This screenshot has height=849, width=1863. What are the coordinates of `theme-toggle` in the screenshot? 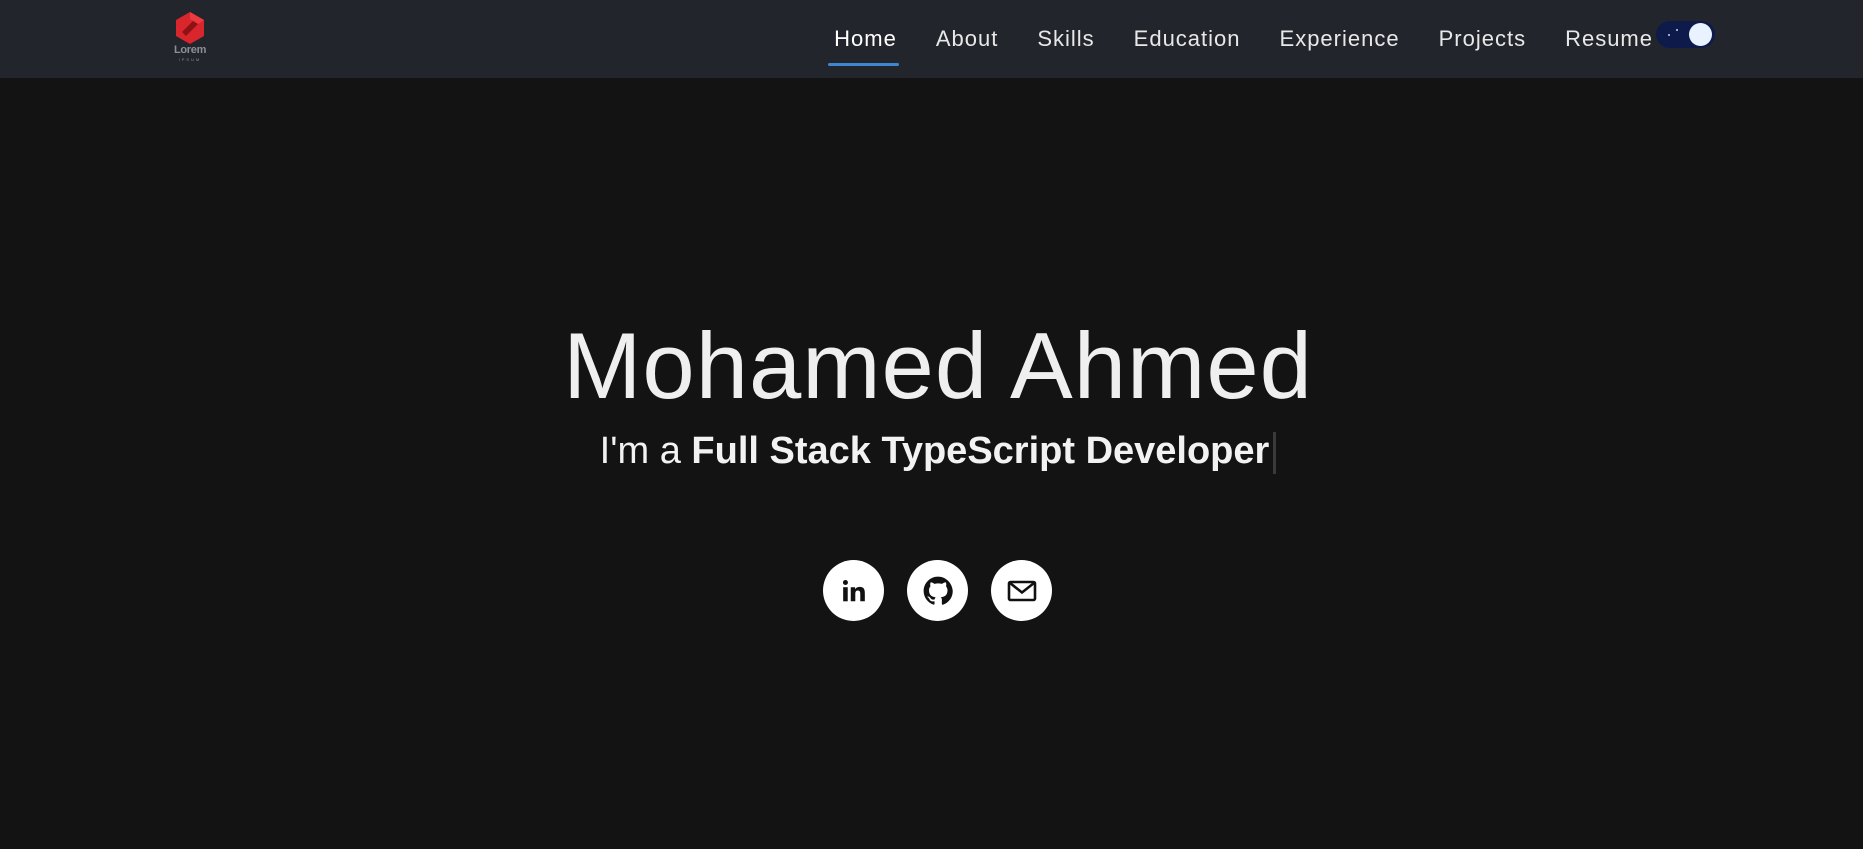 It's located at (1685, 34).